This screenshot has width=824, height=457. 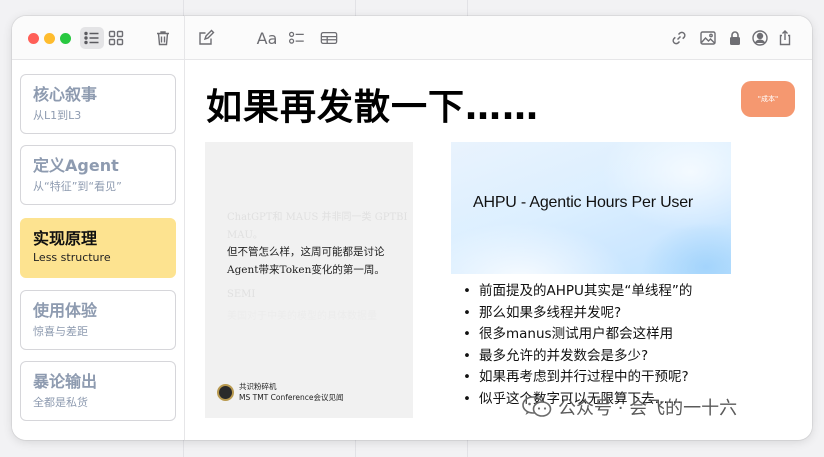 What do you see at coordinates (760, 38) in the screenshot?
I see `collaborate-icon` at bounding box center [760, 38].